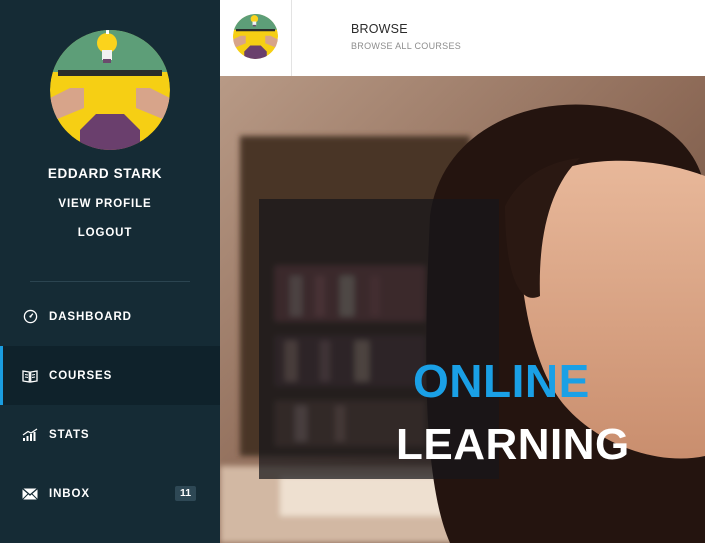 The width and height of the screenshot is (705, 543). Describe the element at coordinates (462, 38) in the screenshot. I see `top-bar: BROWSE BROWSE ALL COURSES` at that location.